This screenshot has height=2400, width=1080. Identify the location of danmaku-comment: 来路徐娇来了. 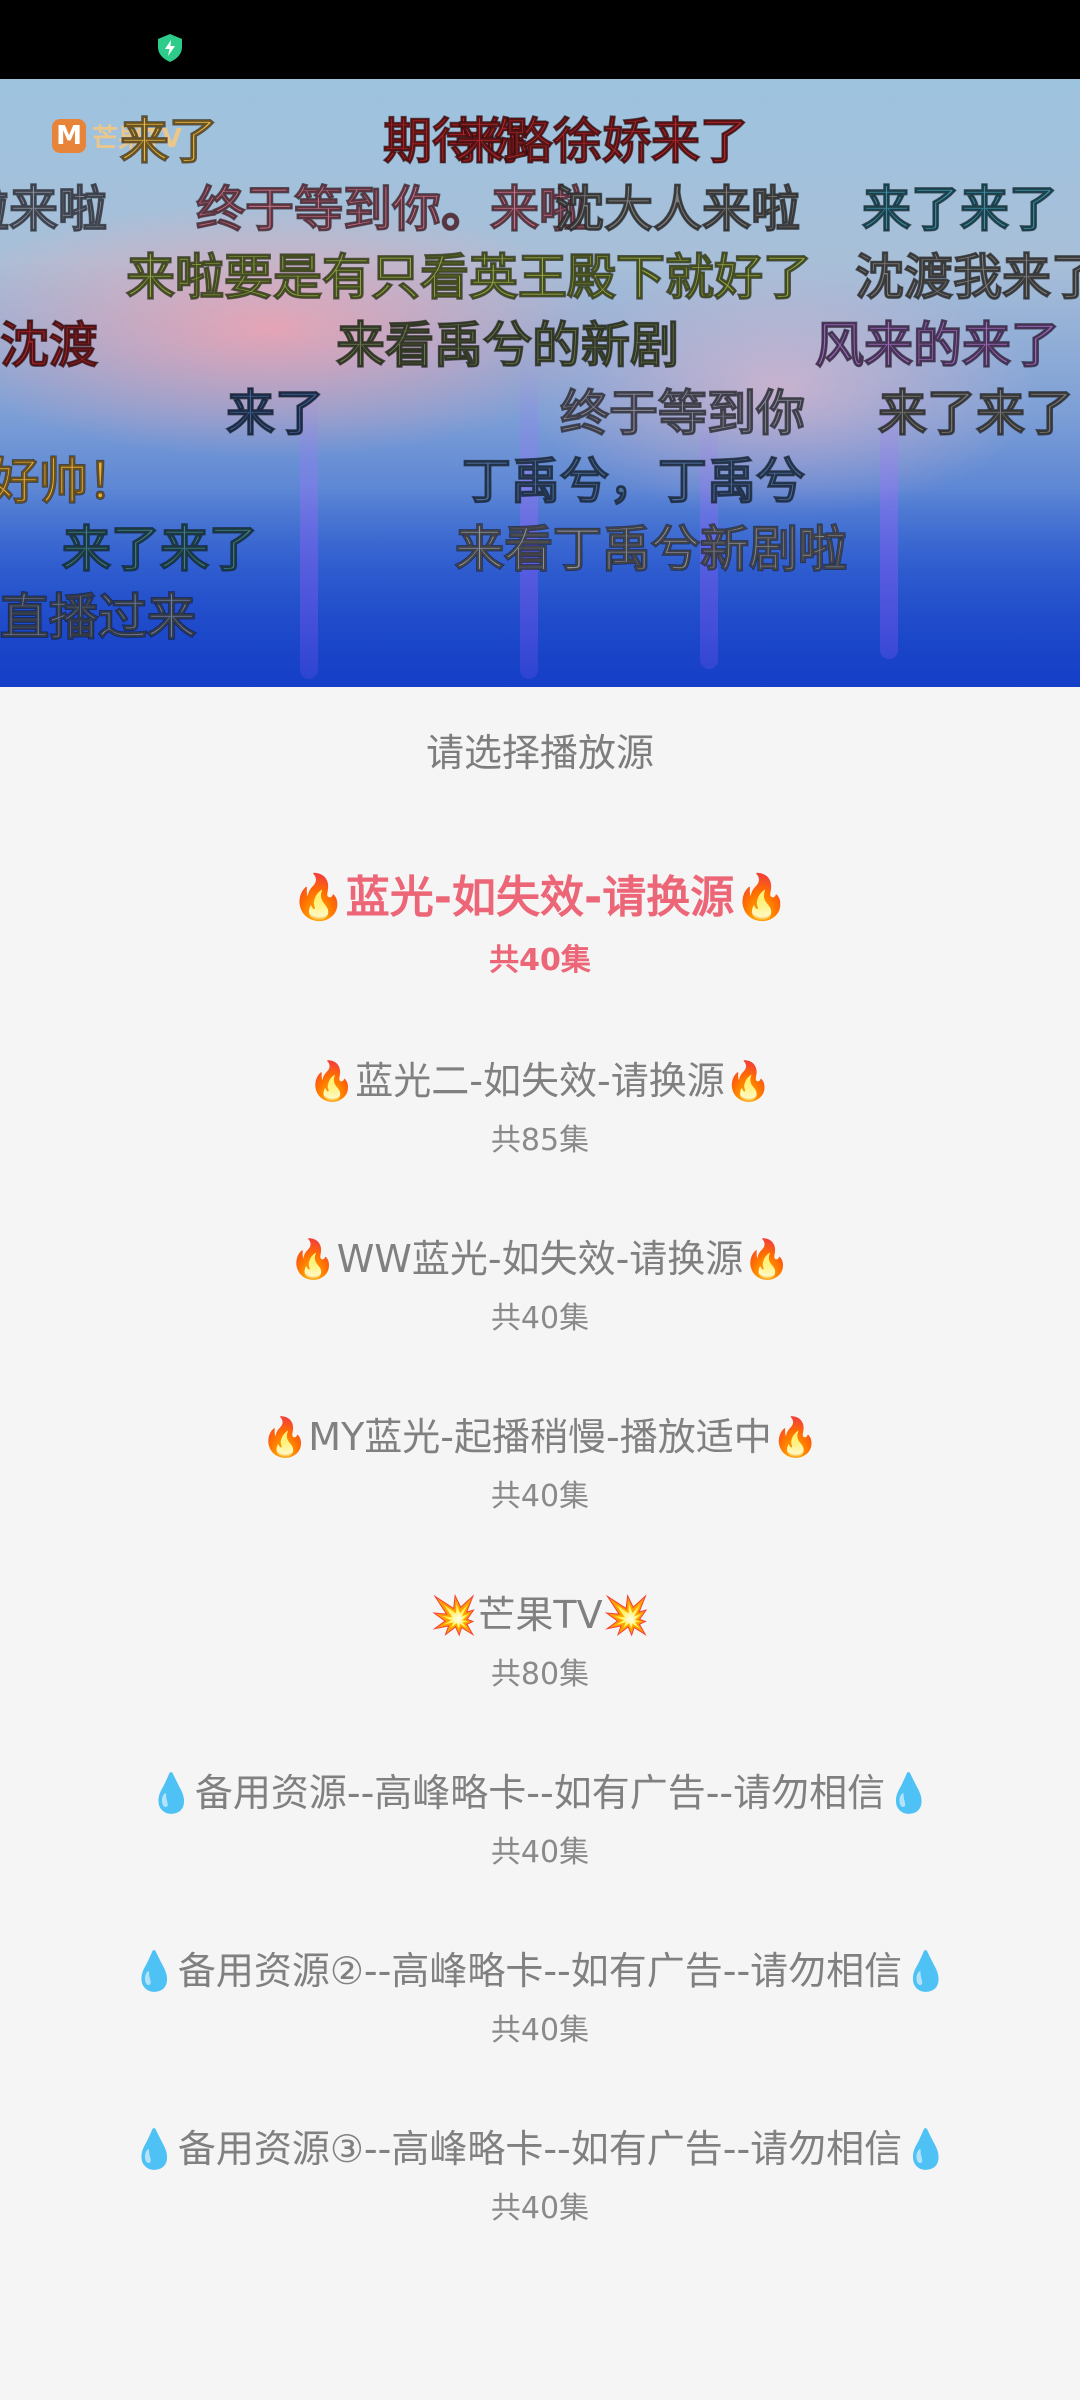
(602, 141).